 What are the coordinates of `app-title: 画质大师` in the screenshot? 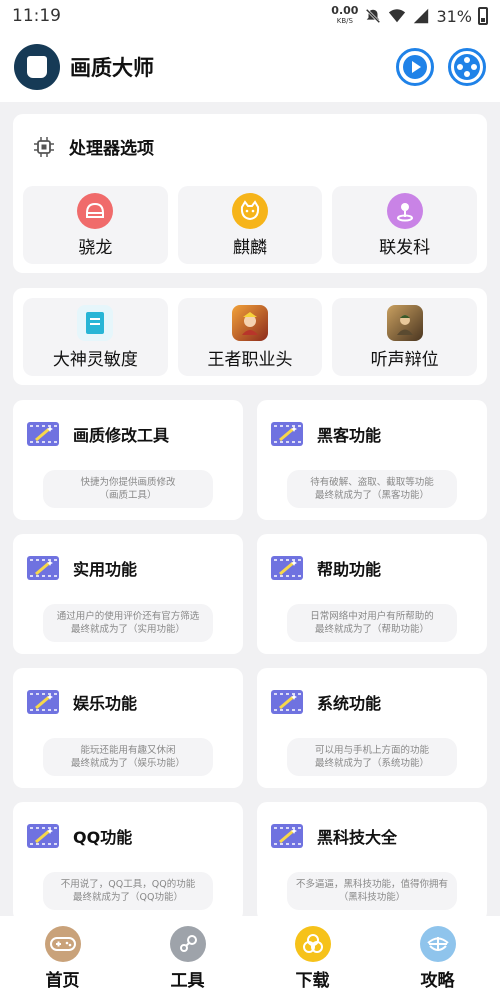 It's located at (112, 68).